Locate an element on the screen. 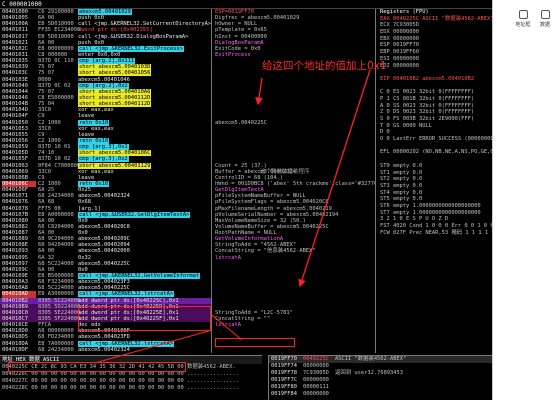 This screenshot has width=558, height=400. address-icon is located at coordinates (523, 14).